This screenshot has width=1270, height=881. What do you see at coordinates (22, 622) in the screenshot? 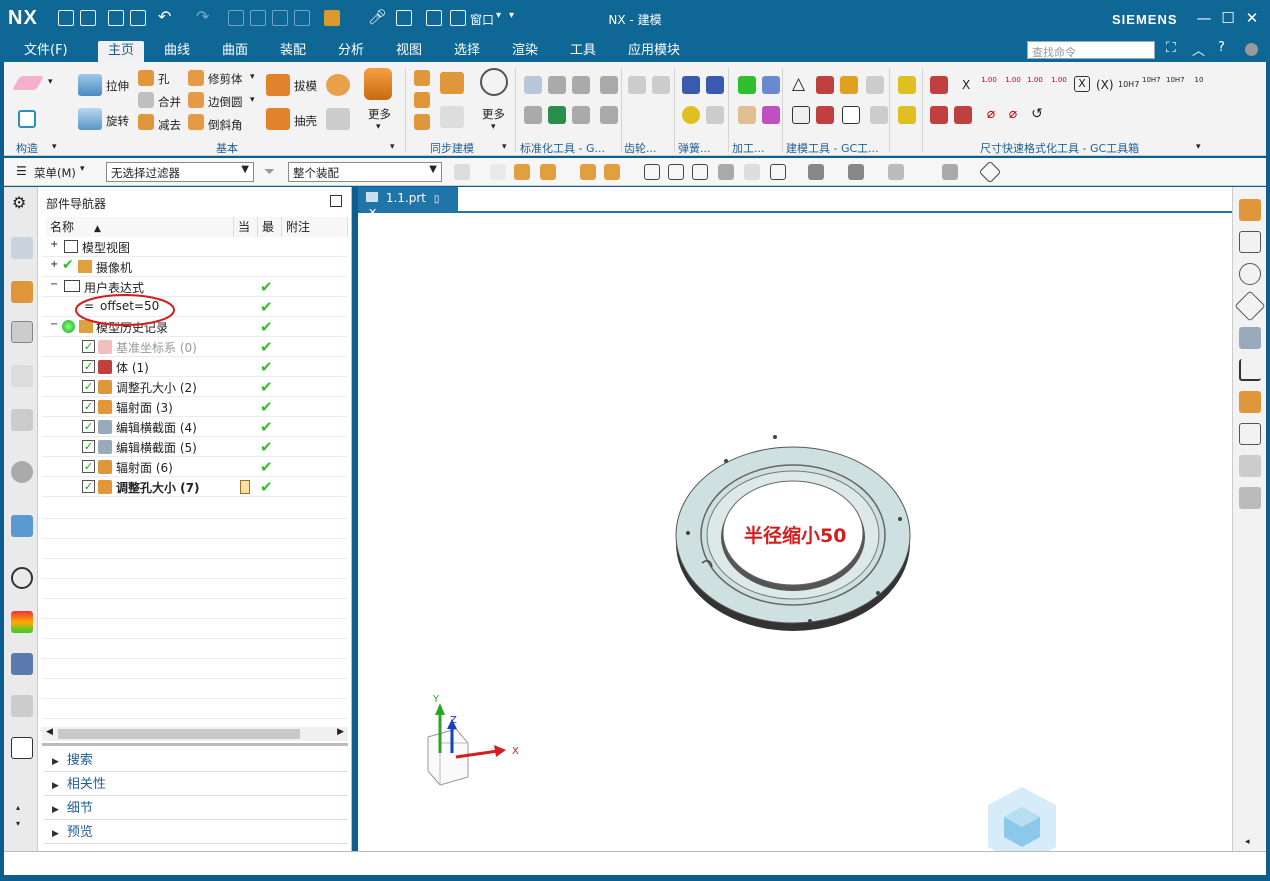
I see `palette-icon` at bounding box center [22, 622].